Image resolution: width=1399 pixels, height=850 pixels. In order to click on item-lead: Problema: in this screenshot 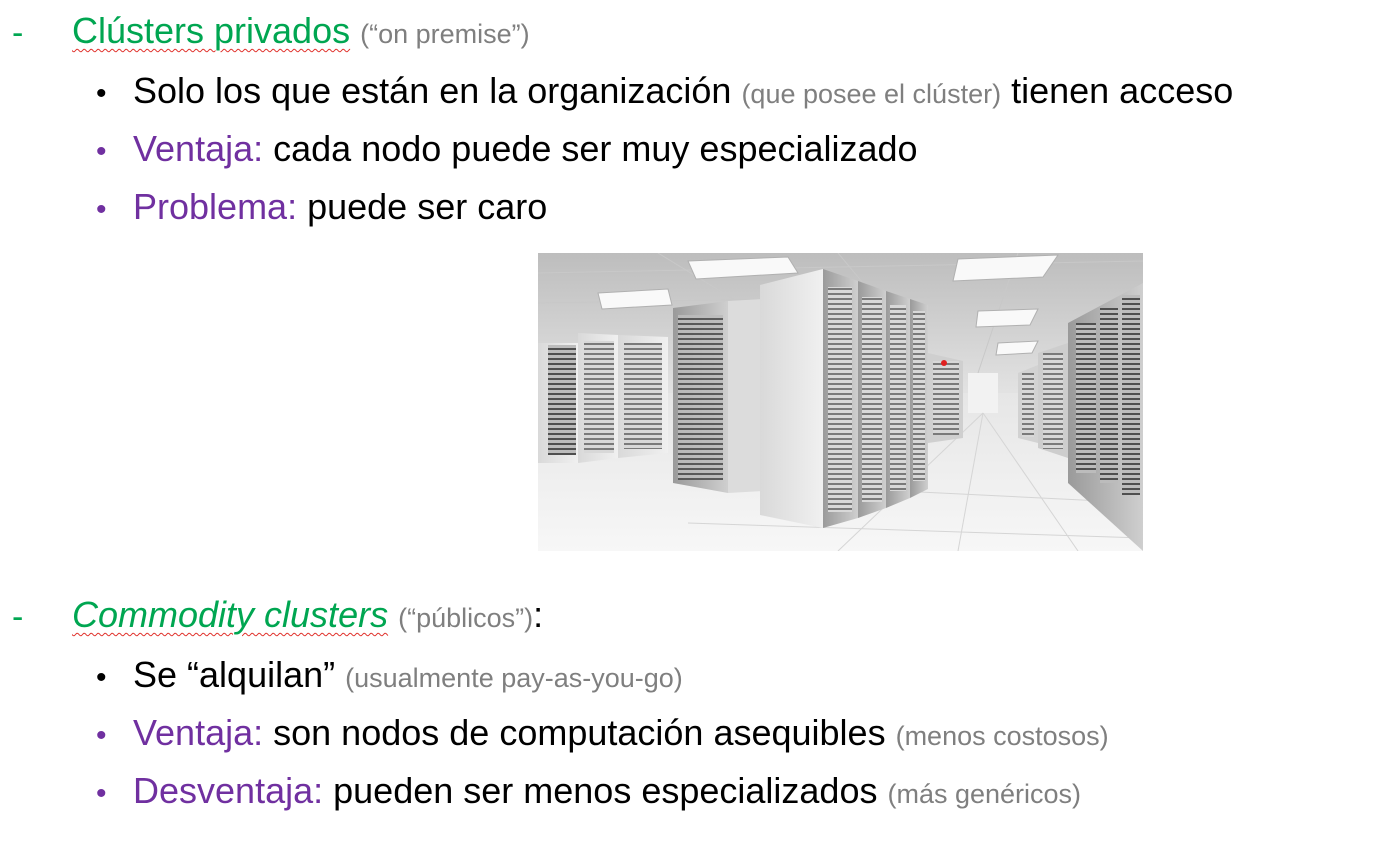, I will do `click(215, 206)`.